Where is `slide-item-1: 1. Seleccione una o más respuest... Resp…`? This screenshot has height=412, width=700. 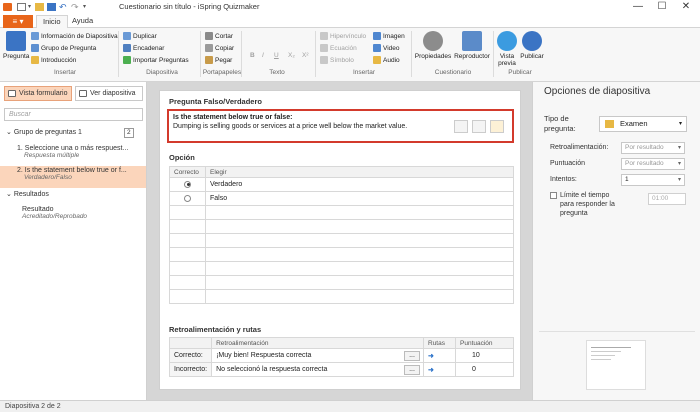
slide-item-1: 1. Seleccione una o más respuest... Resp… is located at coordinates (73, 155).